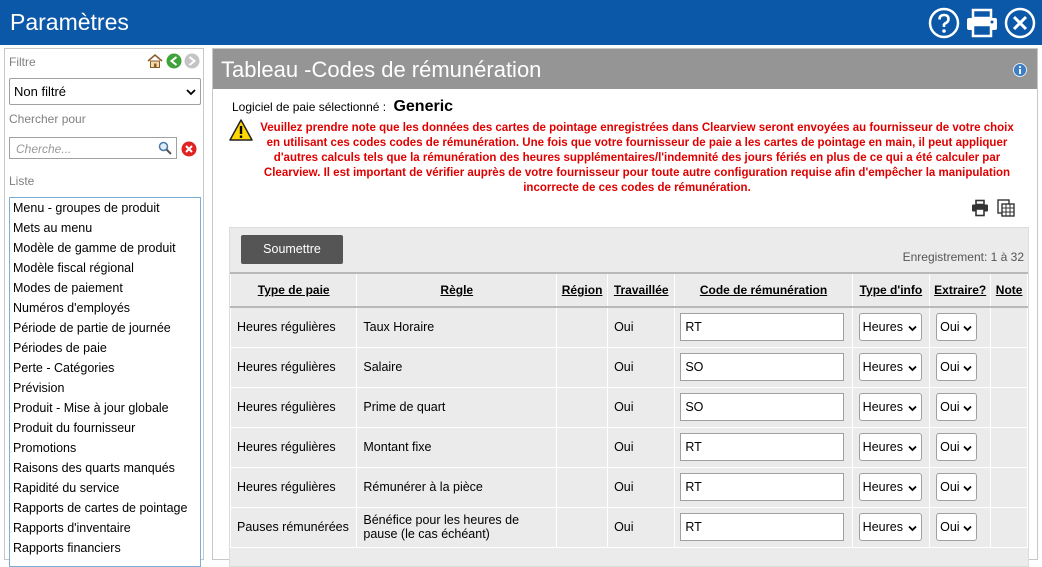 The image size is (1042, 567). What do you see at coordinates (457, 290) in the screenshot?
I see `col-rule: Règle` at bounding box center [457, 290].